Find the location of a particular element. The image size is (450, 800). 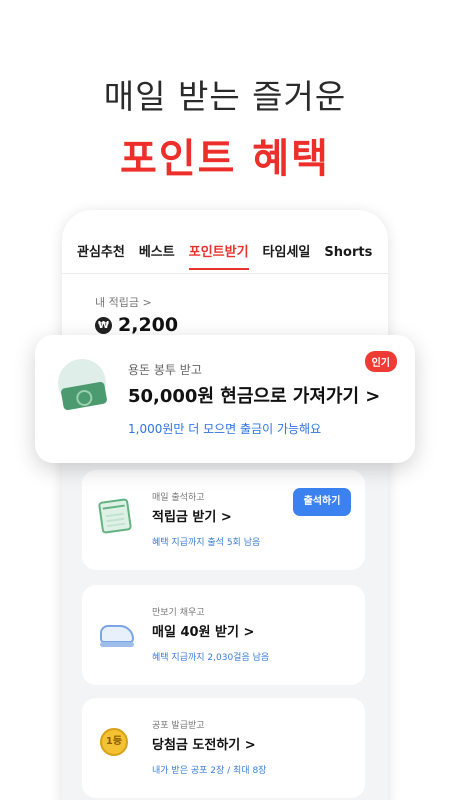

points-value: 2,200 is located at coordinates (148, 325).